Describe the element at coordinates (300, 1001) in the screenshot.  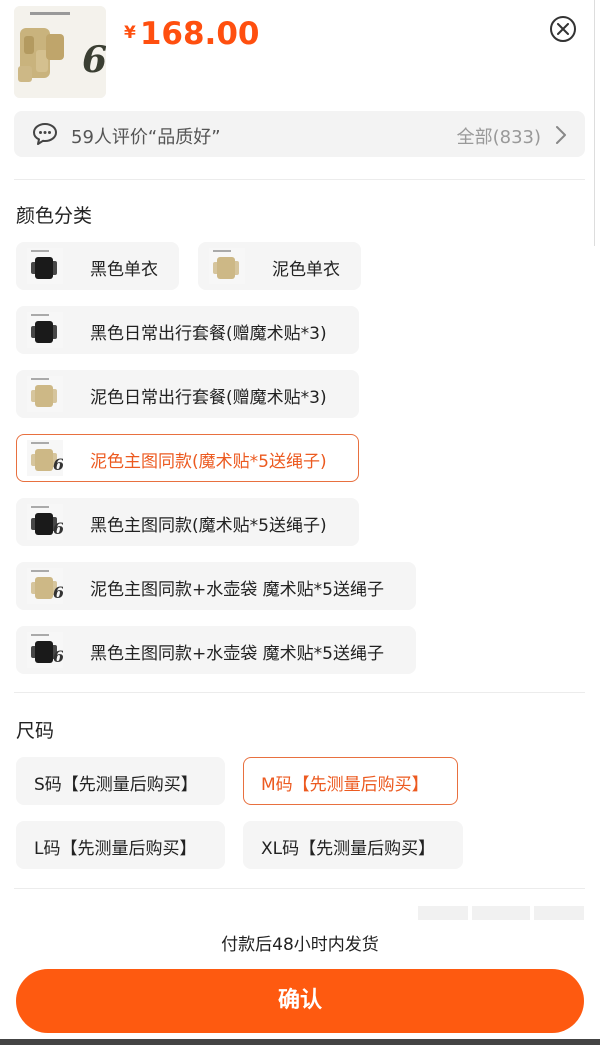
I see `confirm-button: 确认` at that location.